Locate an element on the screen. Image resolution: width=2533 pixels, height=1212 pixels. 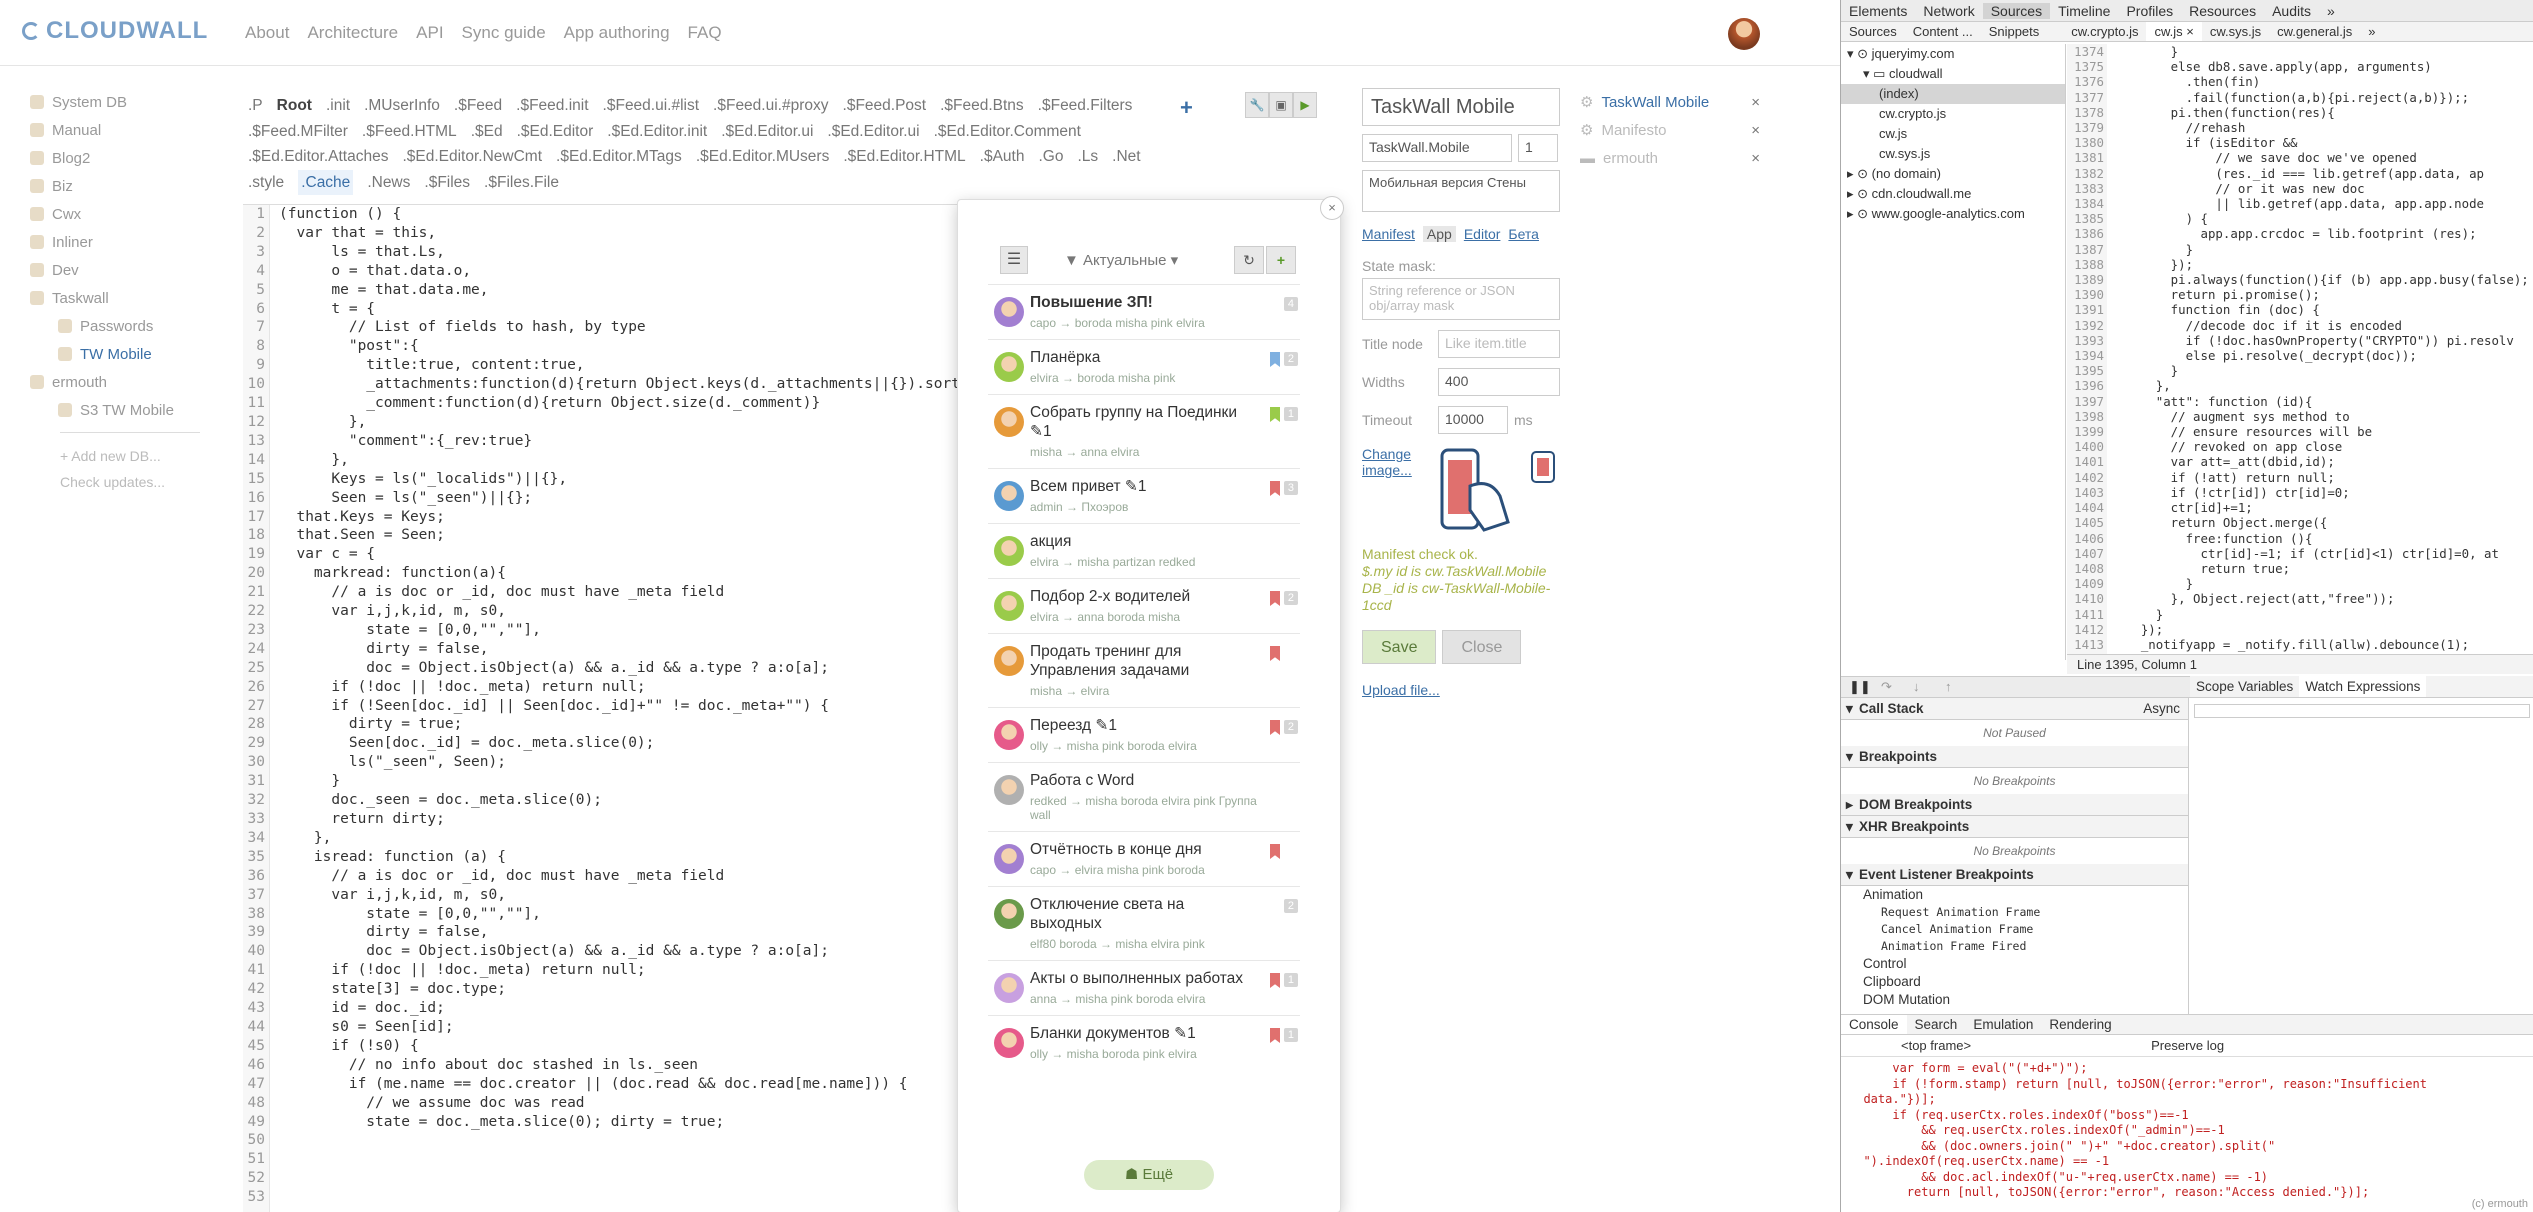
tree-node: ▸ ⊙ cdn.cloudwall.me is located at coordinates (1953, 194).